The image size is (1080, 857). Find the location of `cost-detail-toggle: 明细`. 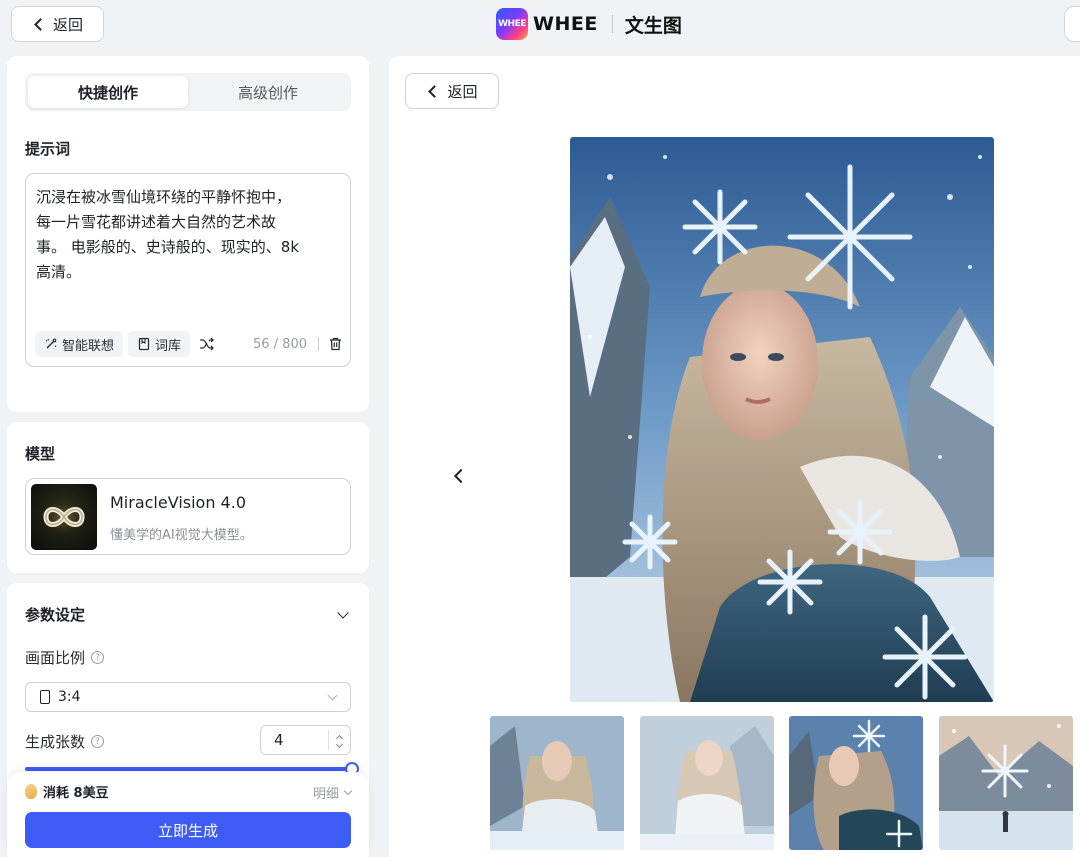

cost-detail-toggle: 明细 is located at coordinates (332, 792).